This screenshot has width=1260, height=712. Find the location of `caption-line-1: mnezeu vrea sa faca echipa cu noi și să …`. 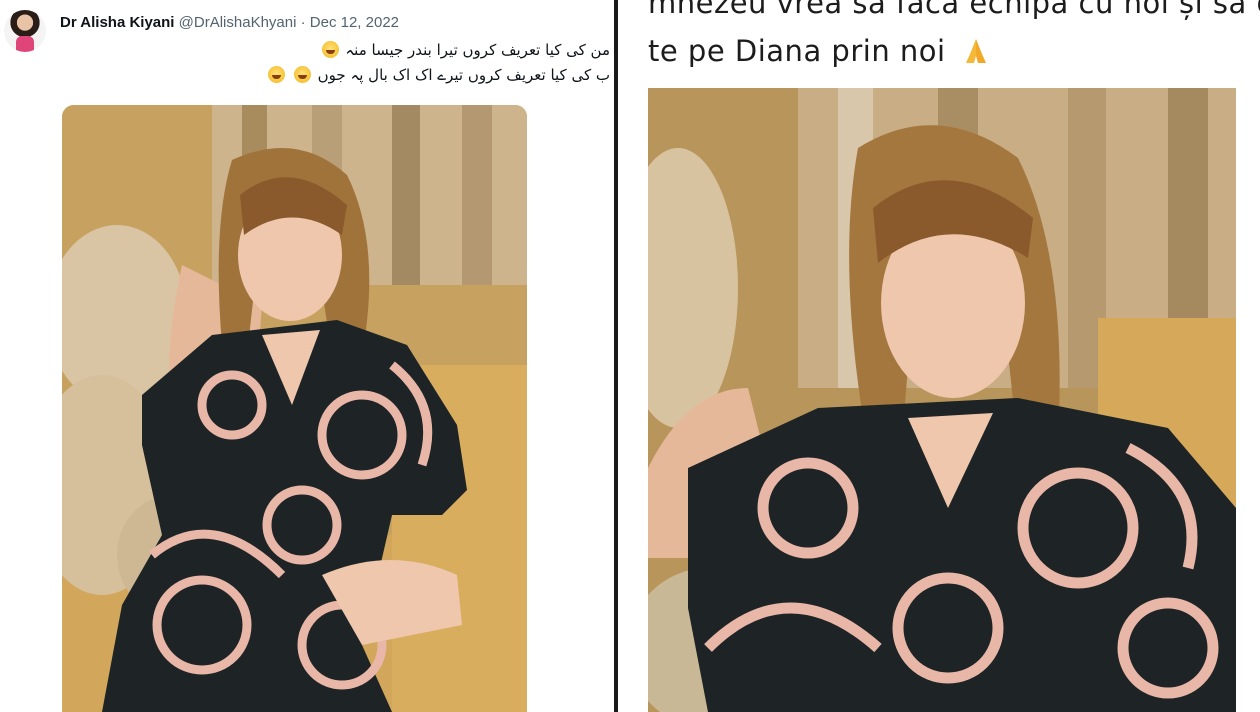

caption-line-1: mnezeu vrea sa faca echipa cu noi și să … is located at coordinates (954, 10).